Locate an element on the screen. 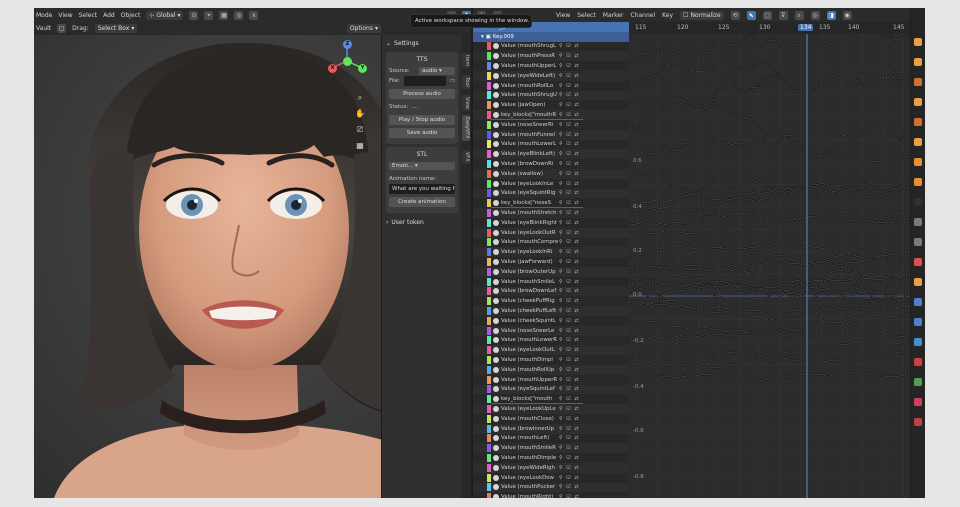 This screenshot has width=960, height=507. channel-row: Value (browDownRi ⚲ ☑ ⇄ is located at coordinates (551, 164).